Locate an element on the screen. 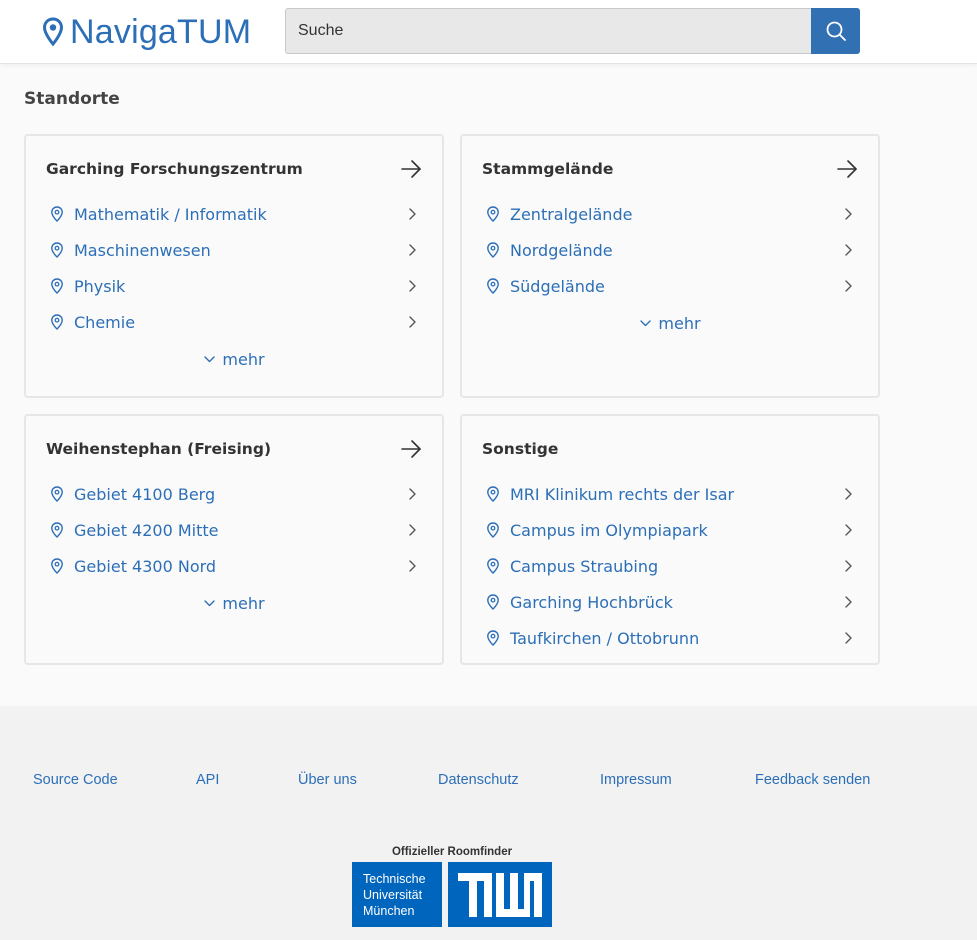 Image resolution: width=977 pixels, height=940 pixels. footer-link-source-code: Source Code is located at coordinates (75, 780).